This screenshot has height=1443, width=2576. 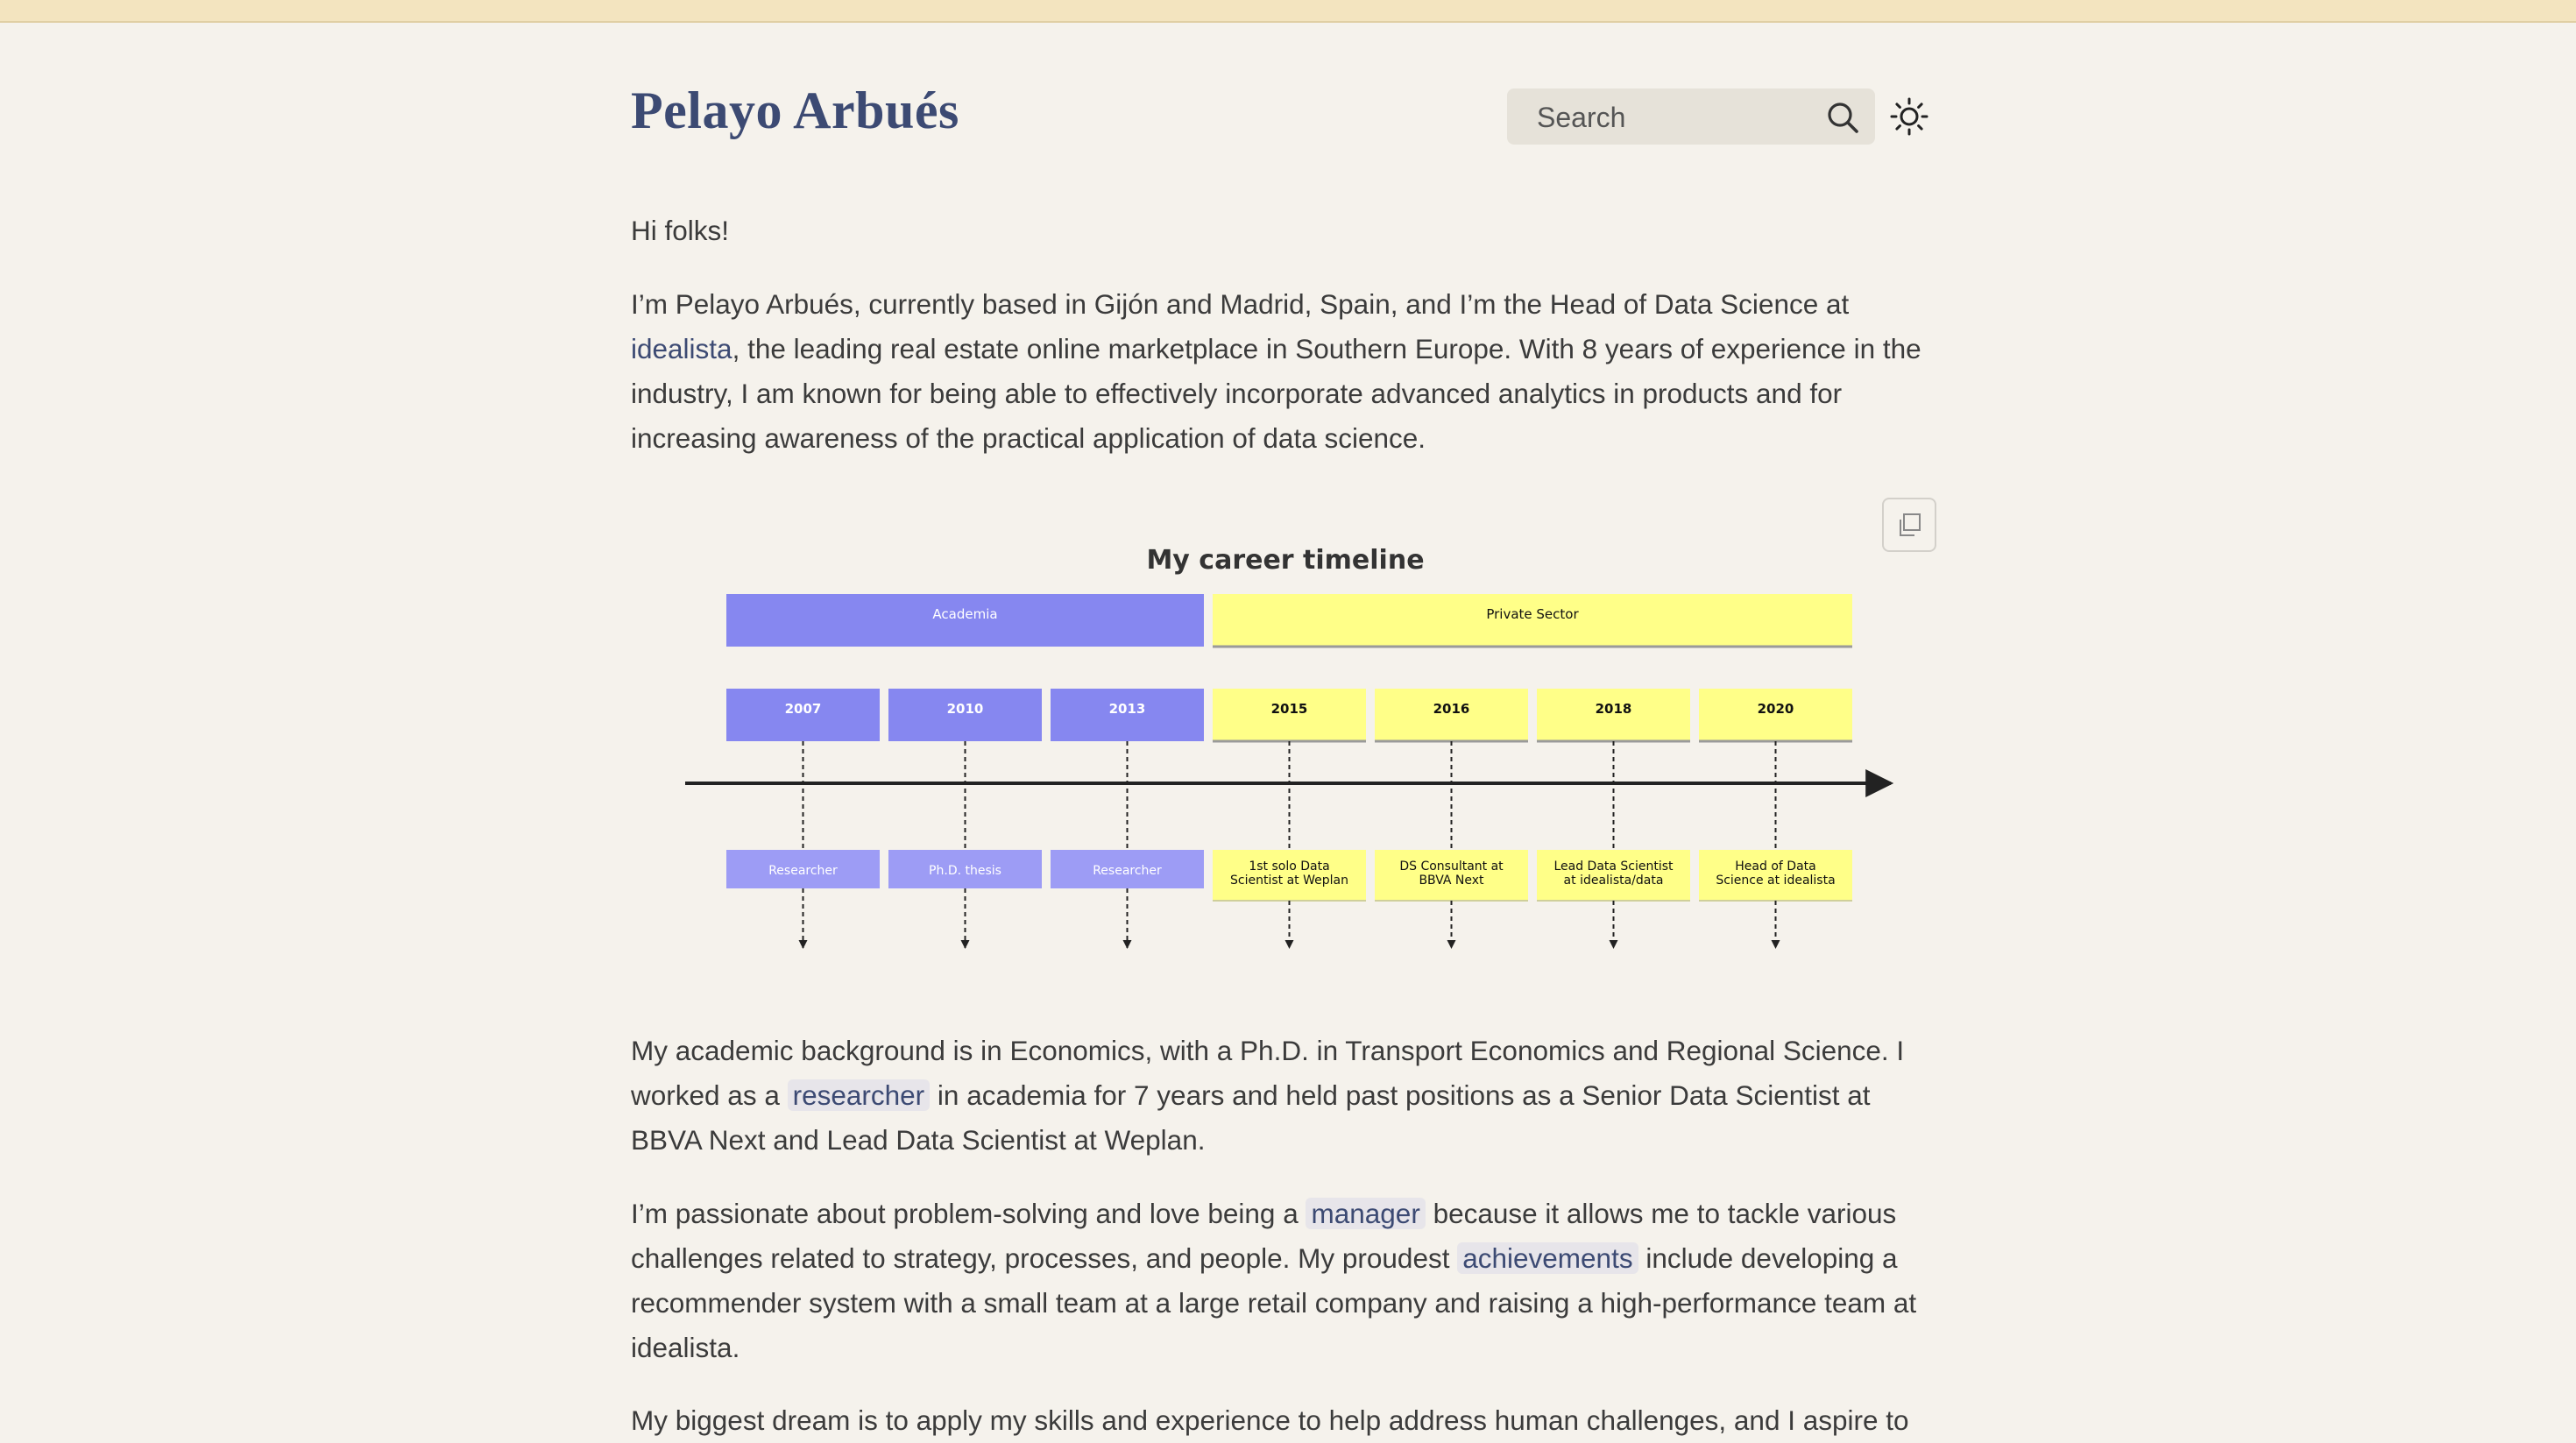 What do you see at coordinates (1532, 614) in the screenshot?
I see `section-label: Private Sector` at bounding box center [1532, 614].